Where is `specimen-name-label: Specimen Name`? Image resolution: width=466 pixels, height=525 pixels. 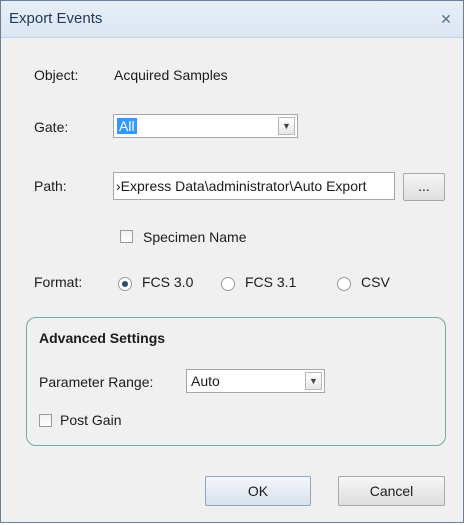
specimen-name-label: Specimen Name is located at coordinates (195, 237).